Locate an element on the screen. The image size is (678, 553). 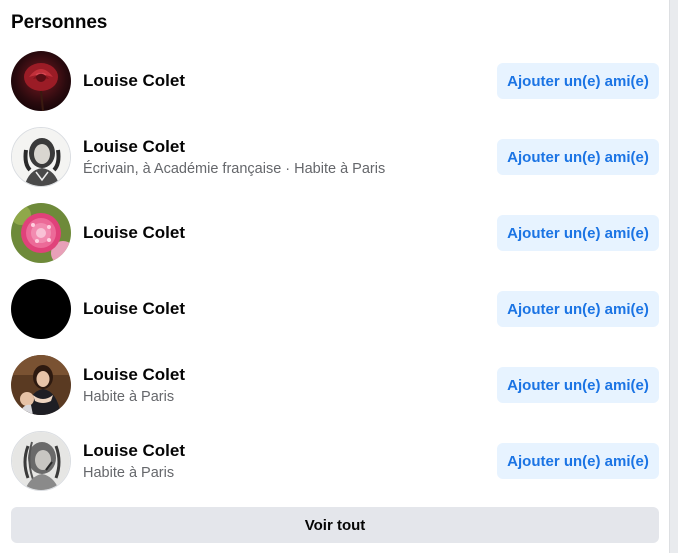
portrait-painting-icon is located at coordinates (41, 385).